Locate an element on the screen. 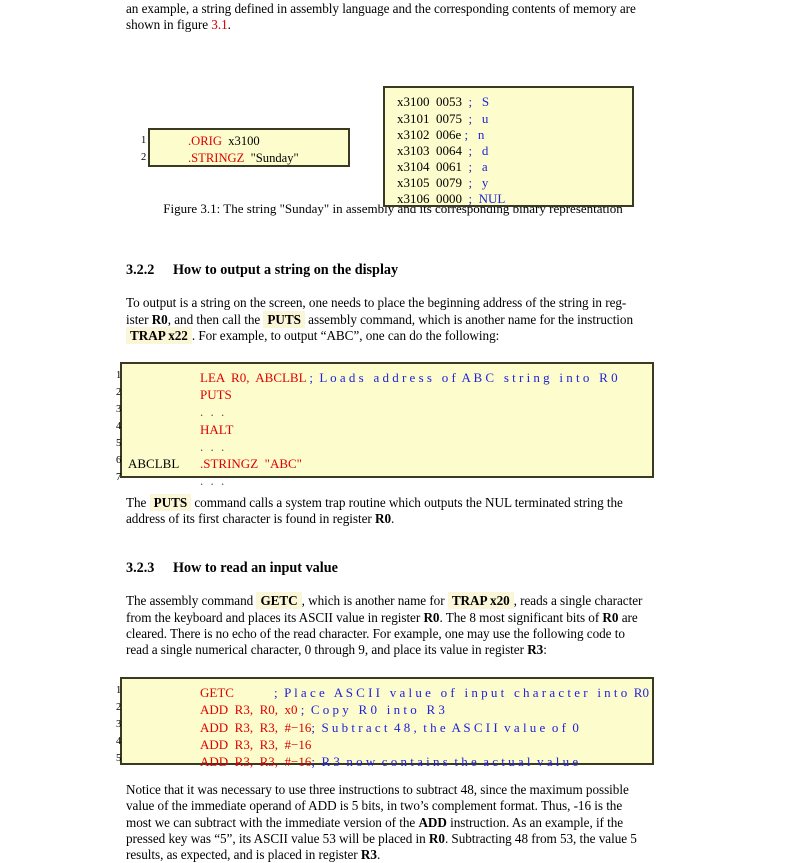 The height and width of the screenshot is (863, 788). section-number: 3.2.3 is located at coordinates (140, 568).